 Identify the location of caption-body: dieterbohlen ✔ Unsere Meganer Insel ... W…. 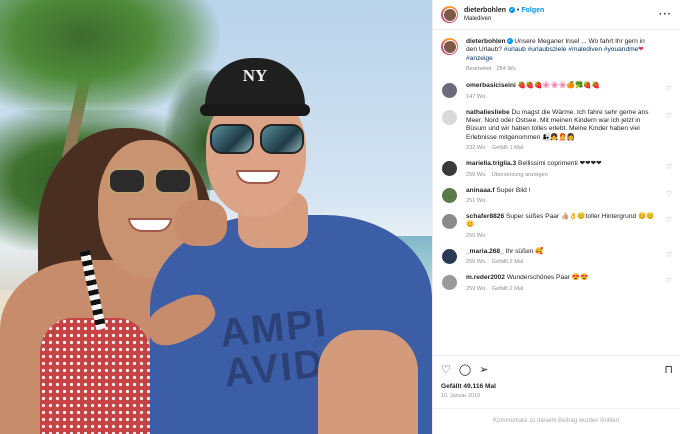
(569, 55).